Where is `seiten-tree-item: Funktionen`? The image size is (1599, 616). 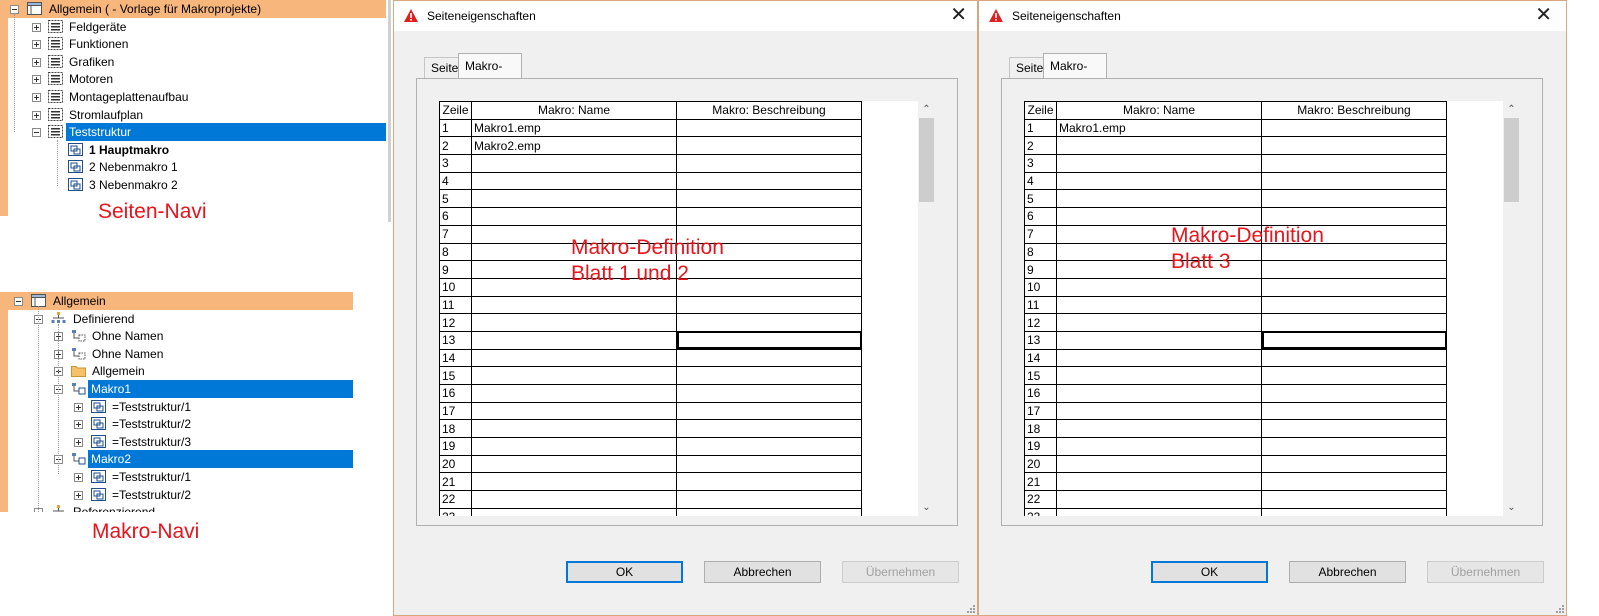
seiten-tree-item: Funktionen is located at coordinates (193, 44).